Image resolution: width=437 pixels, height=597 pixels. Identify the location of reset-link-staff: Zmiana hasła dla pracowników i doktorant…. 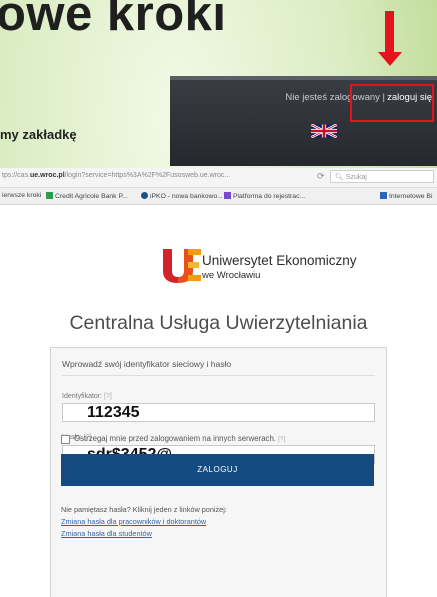
(133, 521).